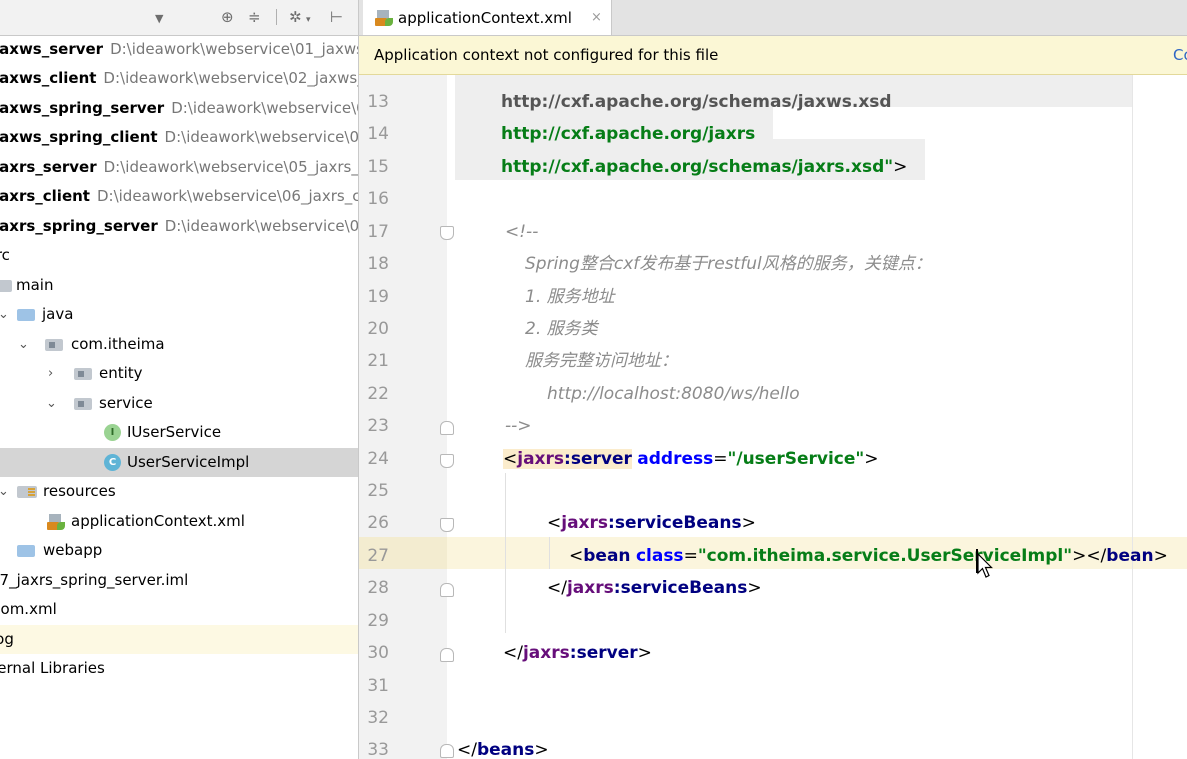 This screenshot has height=759, width=1187. I want to click on tree-folder-java: ⌄ java, so click(179, 314).